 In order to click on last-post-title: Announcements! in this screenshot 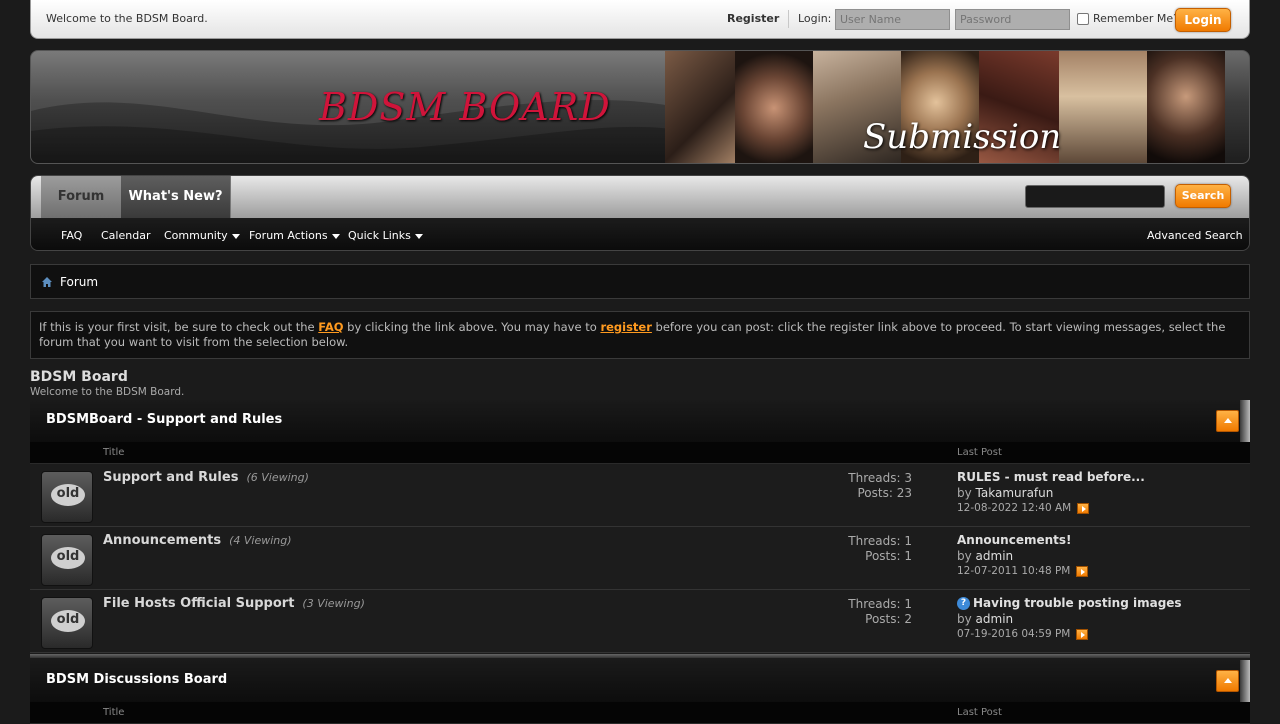, I will do `click(1022, 541)`.